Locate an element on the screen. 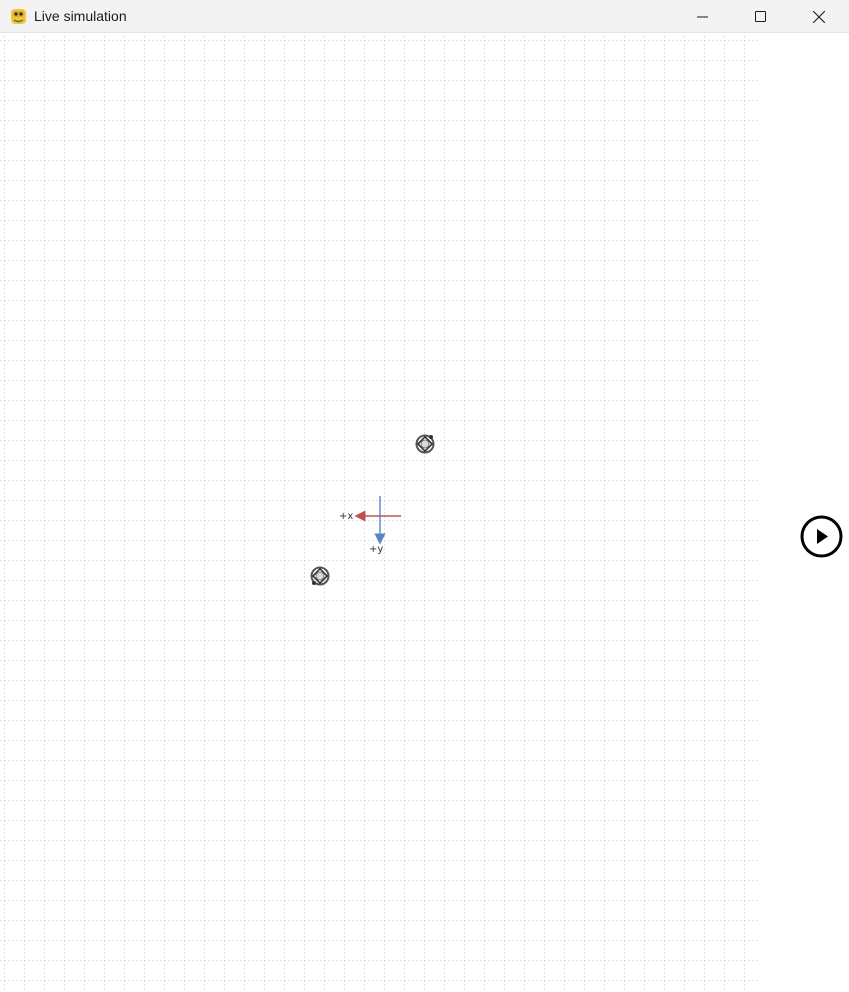 The height and width of the screenshot is (992, 849). close-icon is located at coordinates (819, 16).